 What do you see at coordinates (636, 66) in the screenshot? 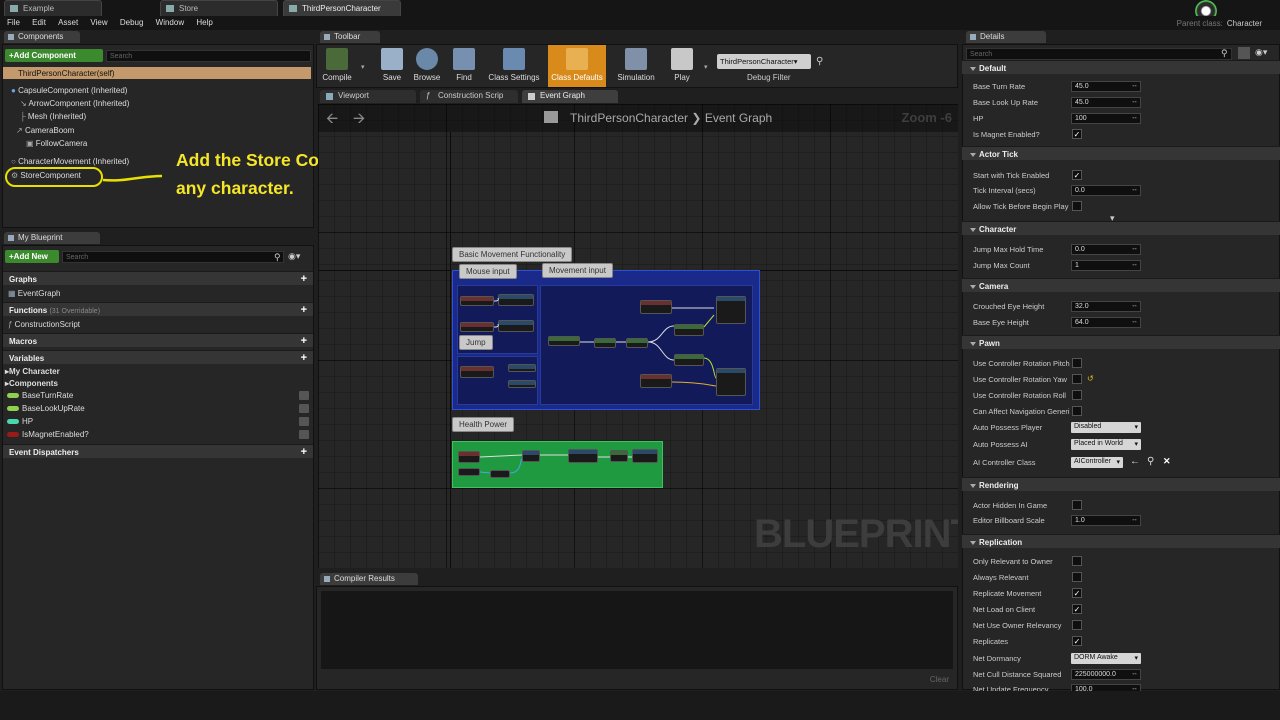
I see `simulation-button: Simulation` at bounding box center [636, 66].